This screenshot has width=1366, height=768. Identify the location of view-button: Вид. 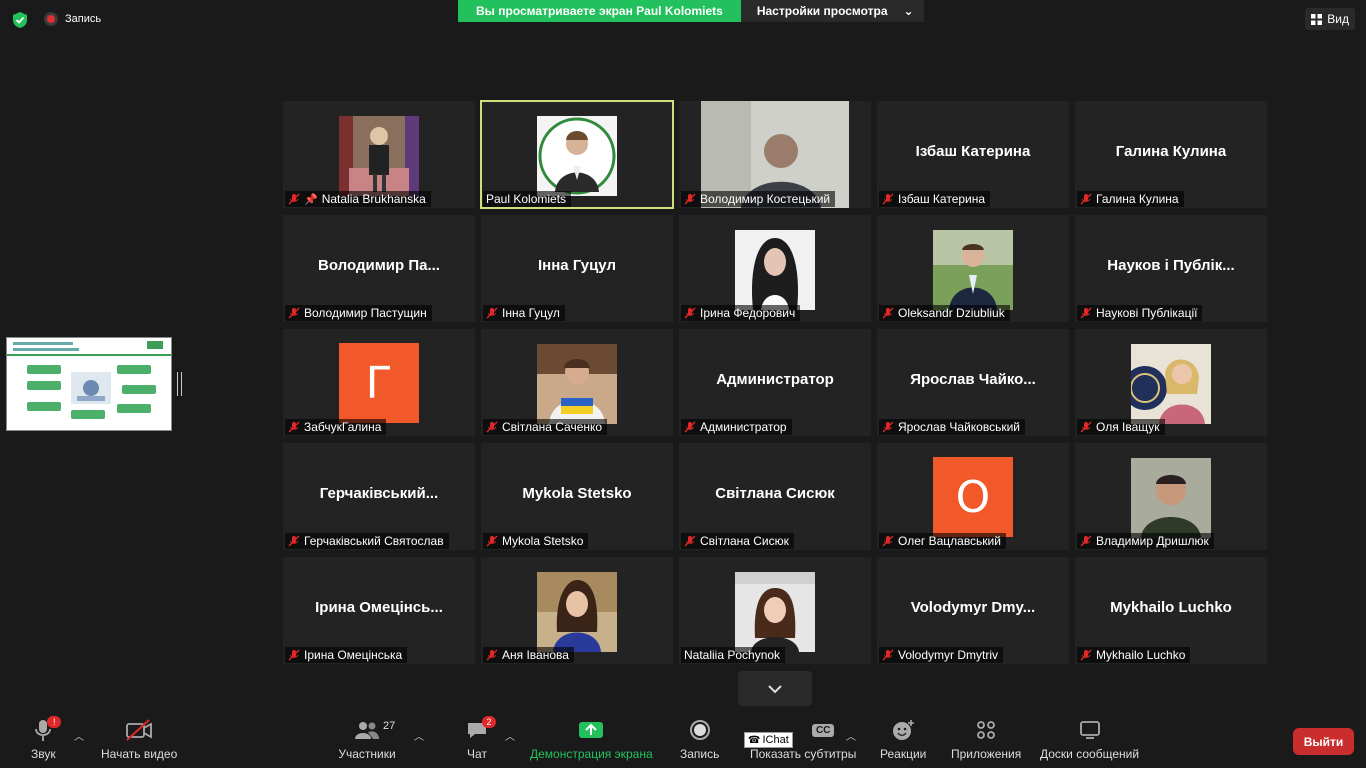
(1330, 19).